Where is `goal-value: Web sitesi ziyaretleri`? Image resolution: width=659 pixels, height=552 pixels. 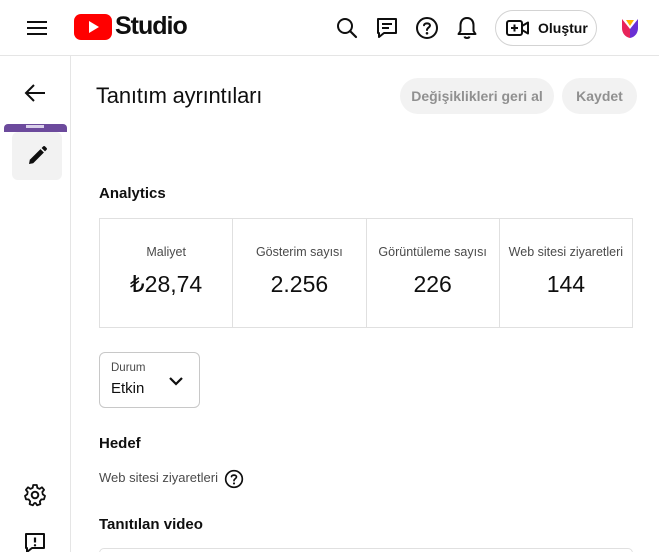 goal-value: Web sitesi ziyaretleri is located at coordinates (158, 477).